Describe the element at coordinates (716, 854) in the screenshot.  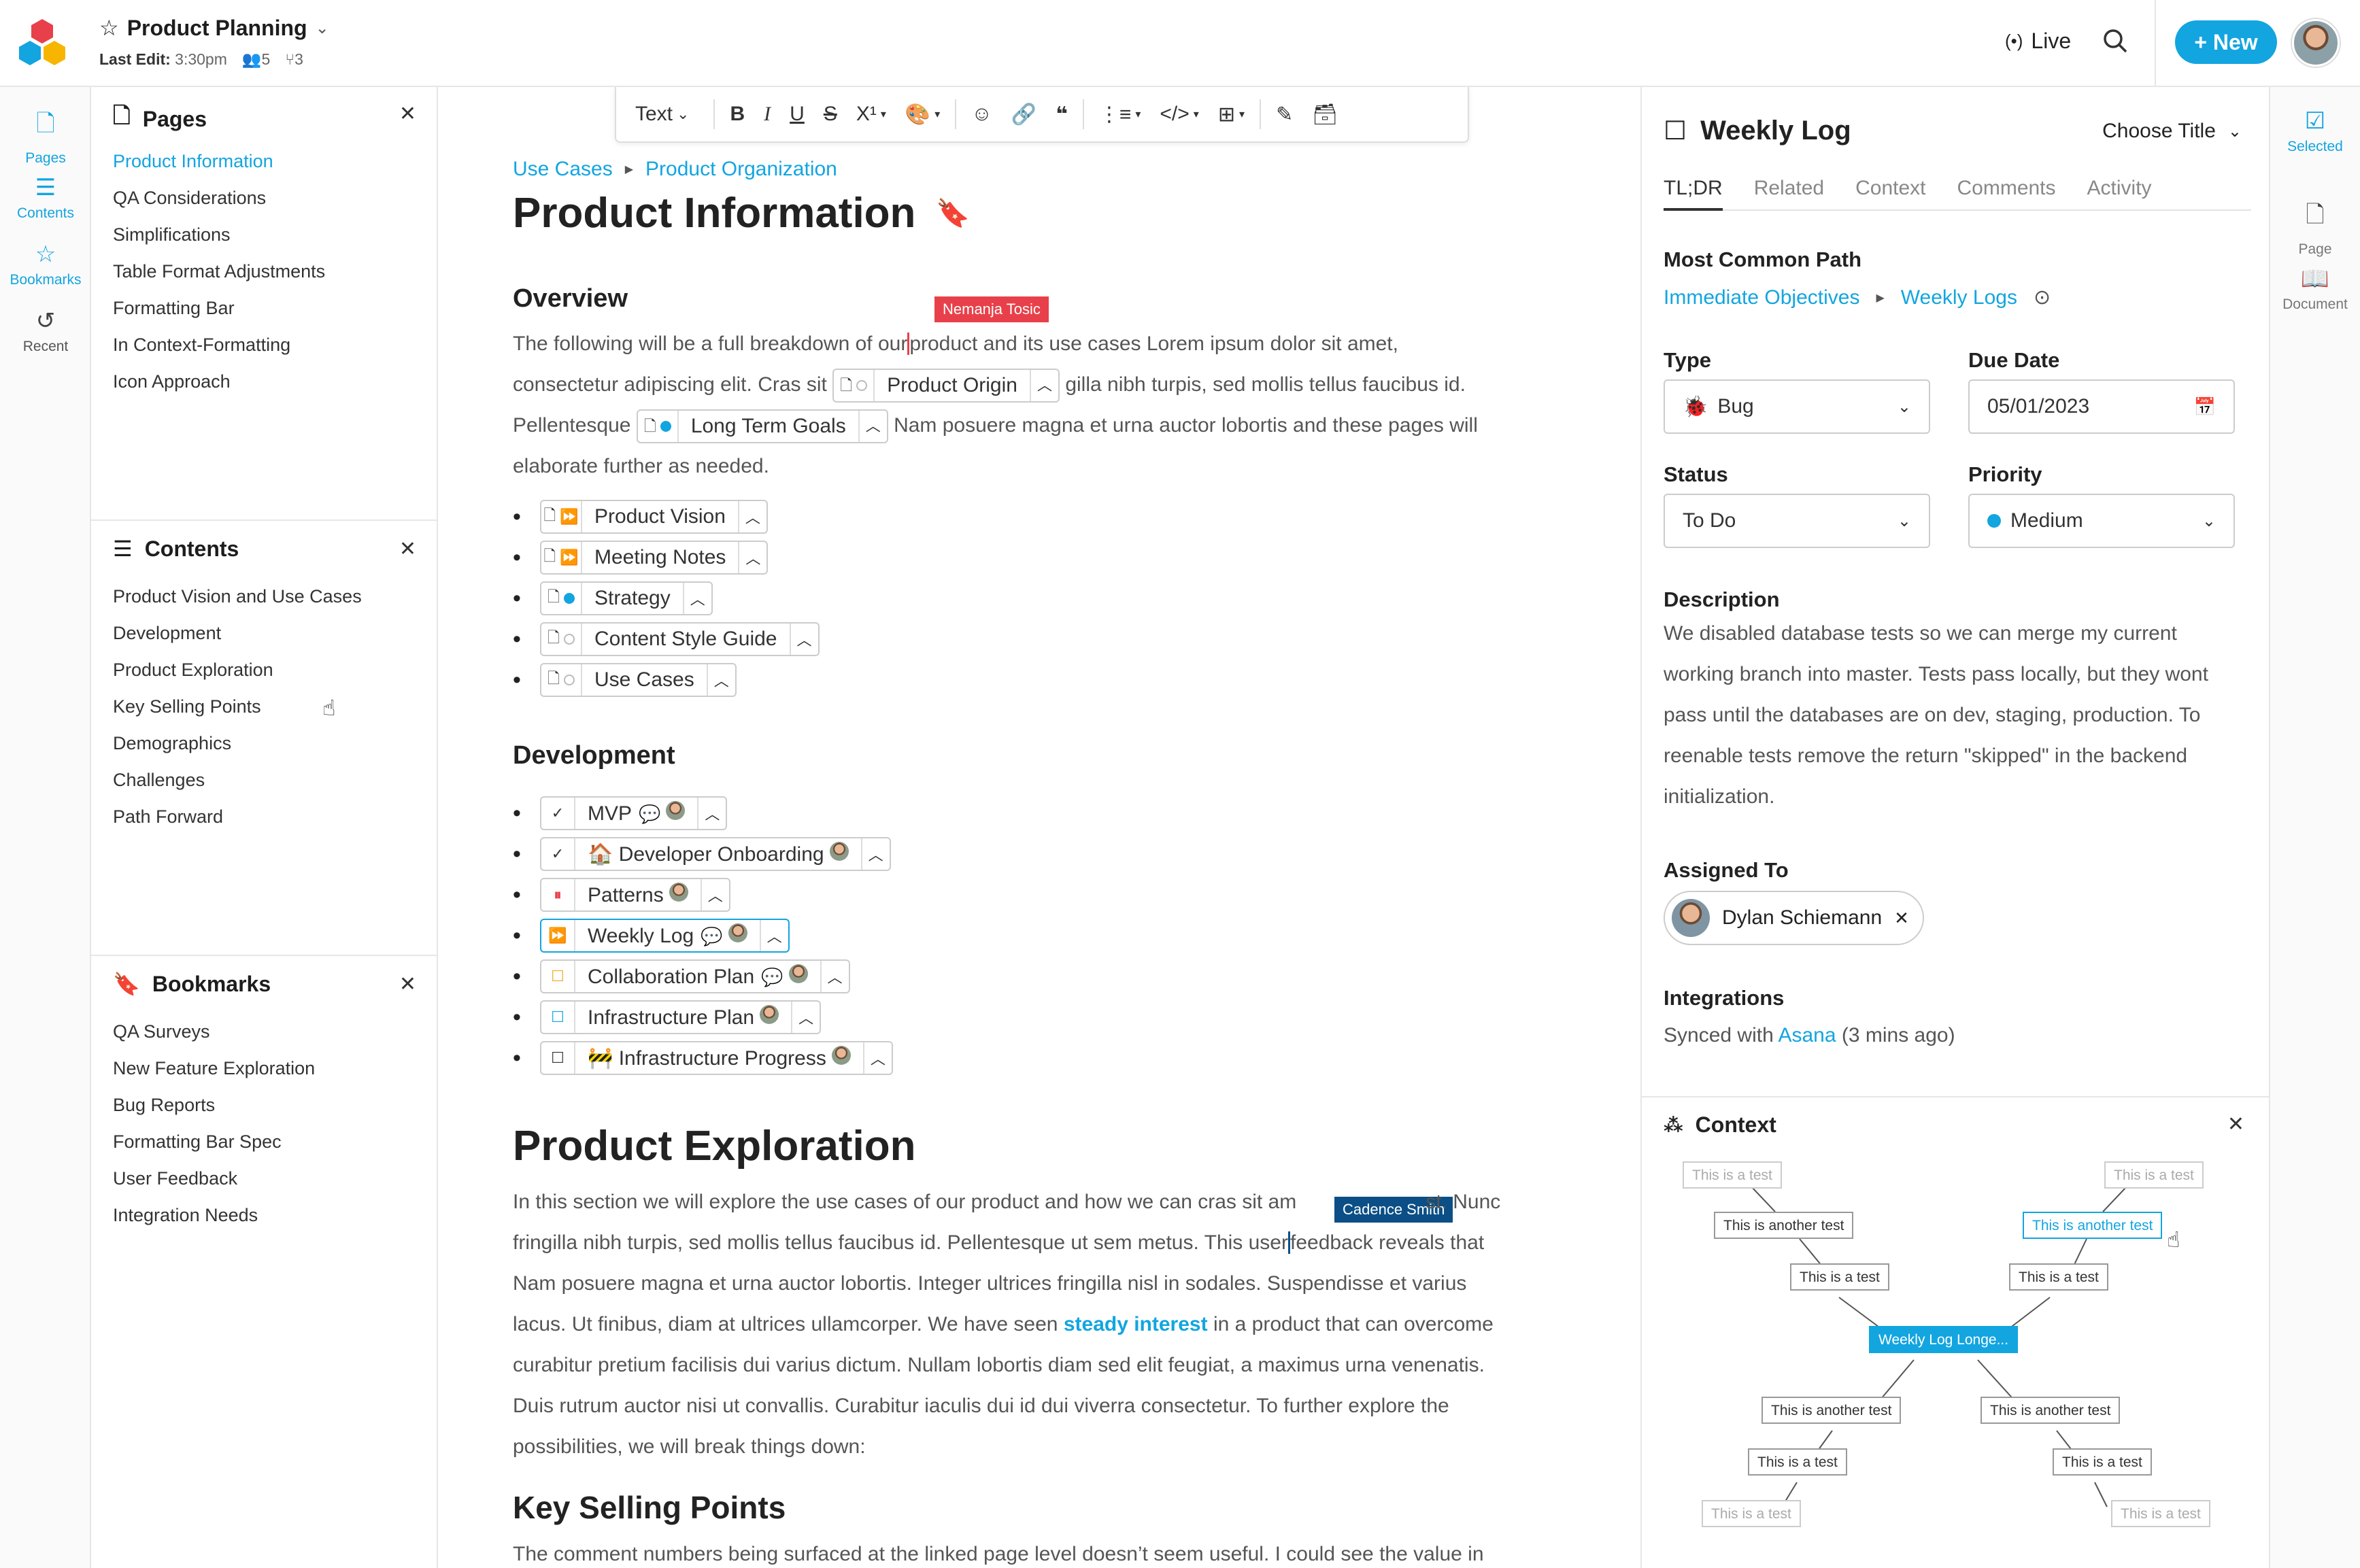
I see `task-chip: ✓🏠 Developer Onboarding︿` at that location.